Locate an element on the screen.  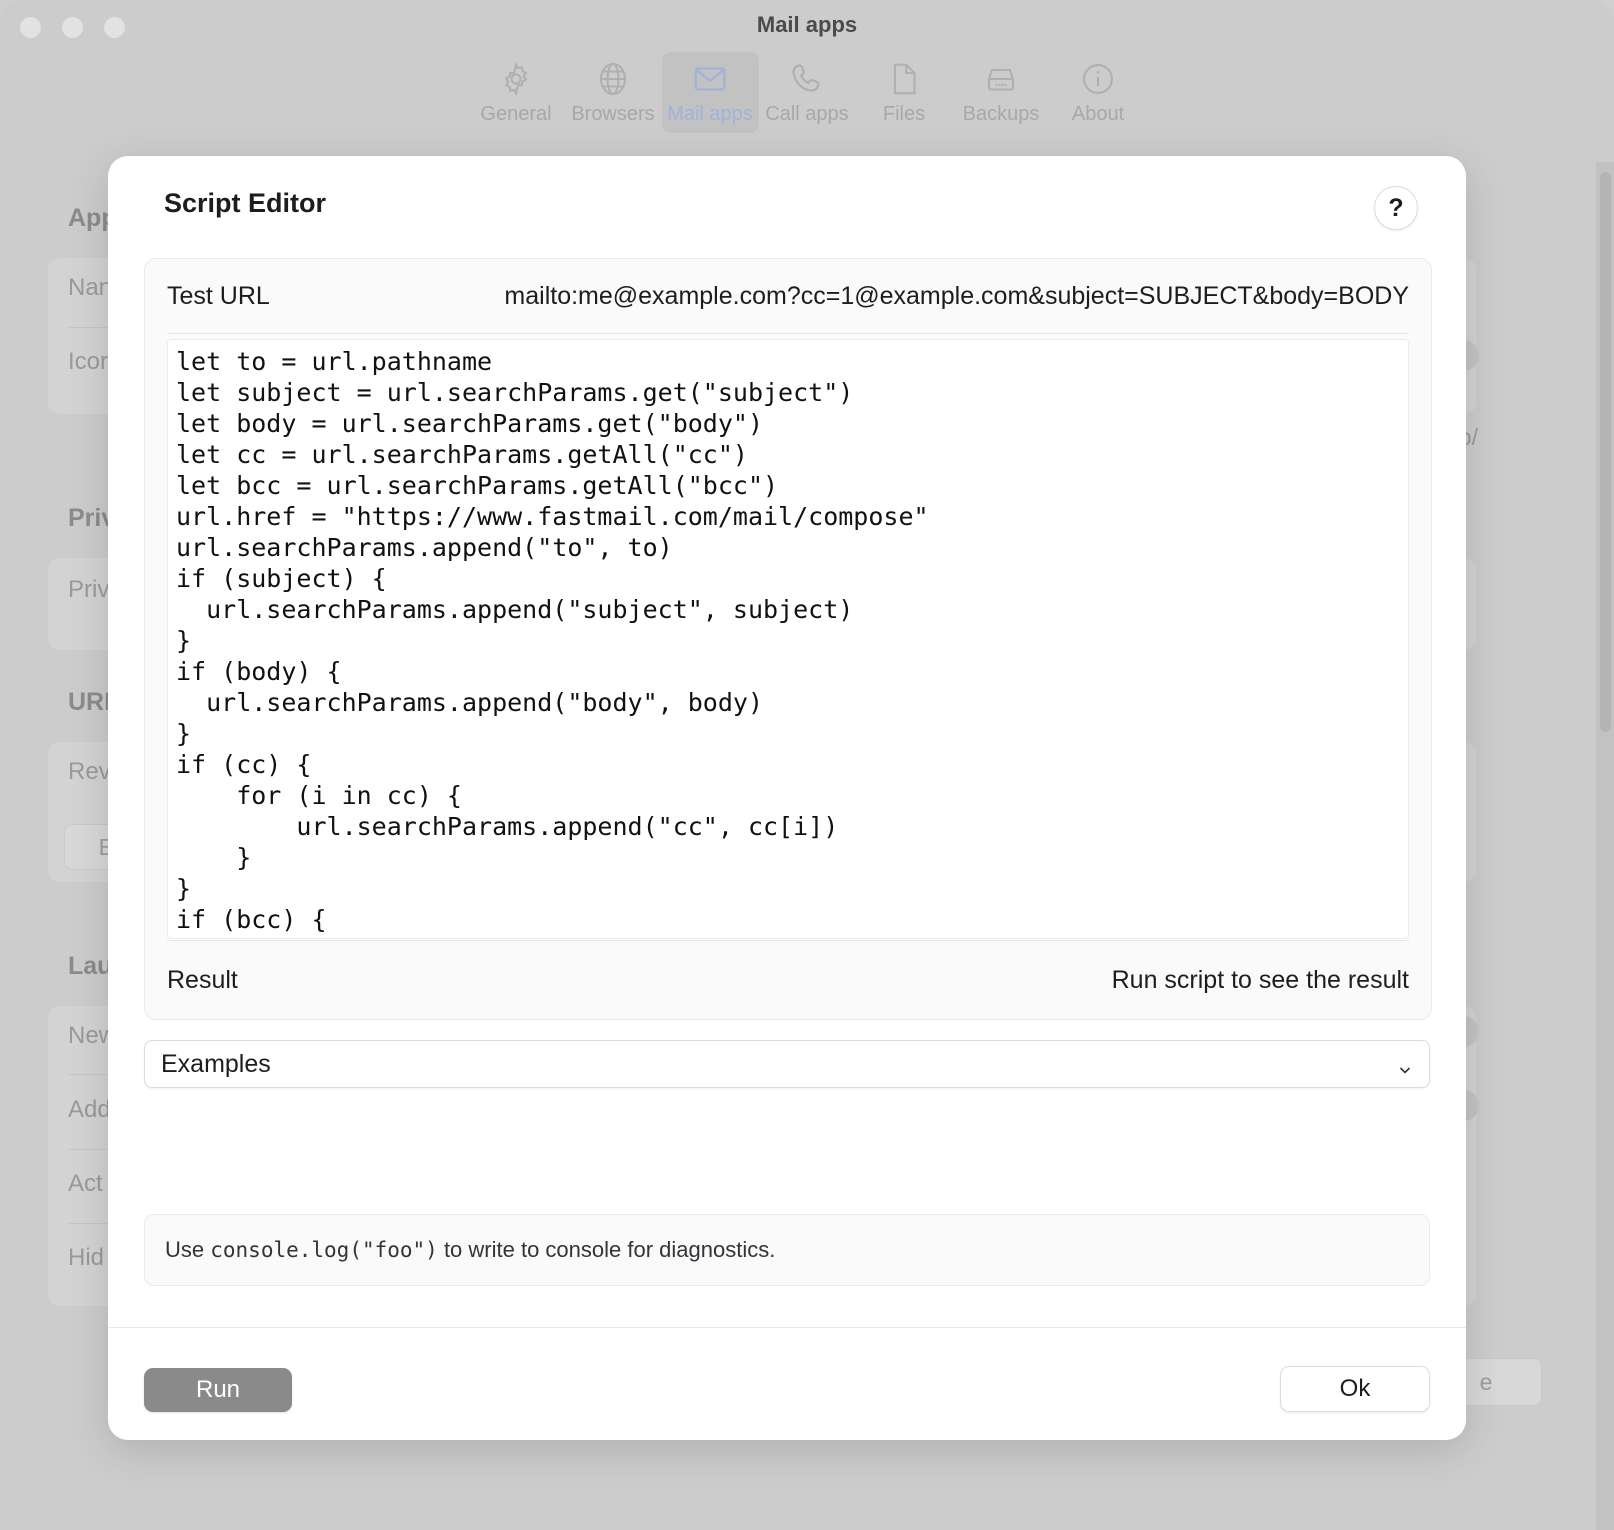
ok-button: Ok is located at coordinates (1355, 1389).